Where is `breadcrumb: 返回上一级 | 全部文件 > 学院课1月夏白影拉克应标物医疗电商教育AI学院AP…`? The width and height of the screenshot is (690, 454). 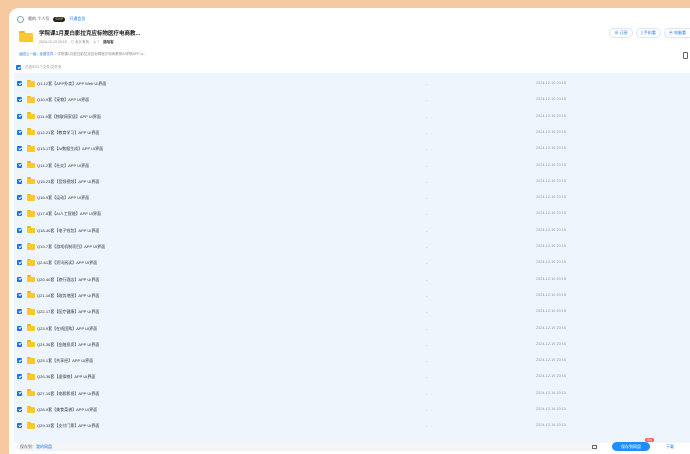
breadcrumb: 返回上一级 | 全部文件 > 学院课1月夏白影拉克应标物医疗电商教育AI学院AP… is located at coordinates (82, 54).